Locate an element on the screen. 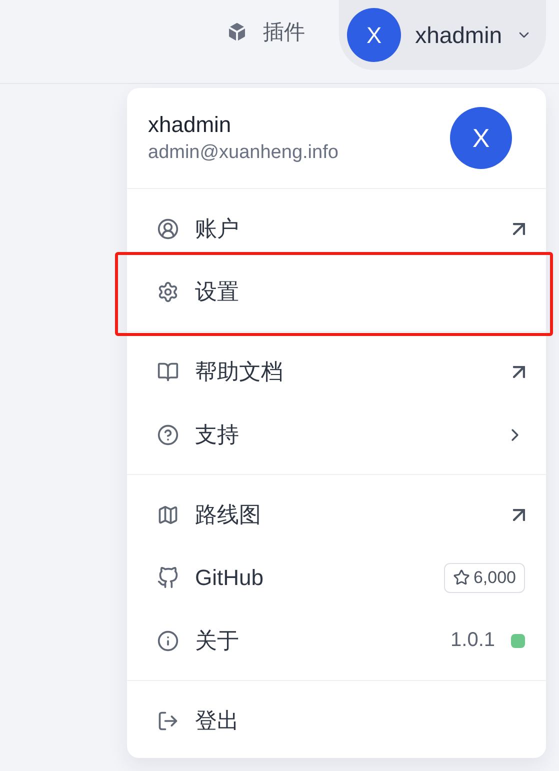  settings-icon is located at coordinates (168, 291).